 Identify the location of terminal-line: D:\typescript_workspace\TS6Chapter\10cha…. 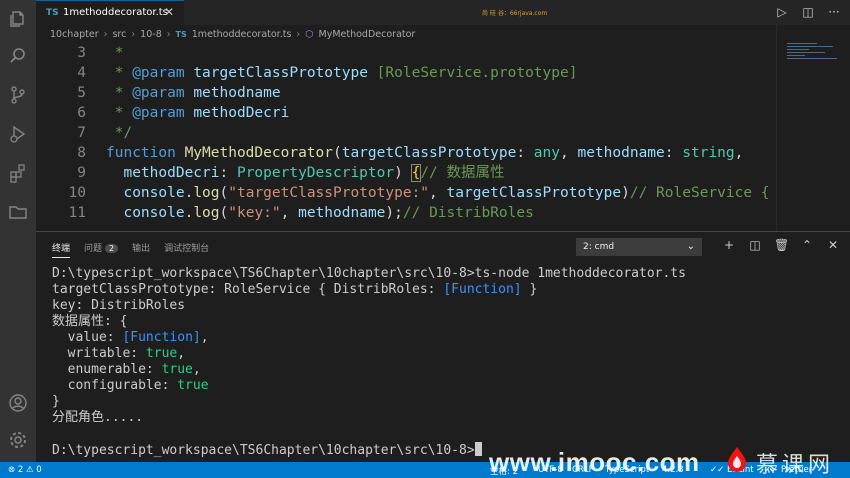
(369, 273).